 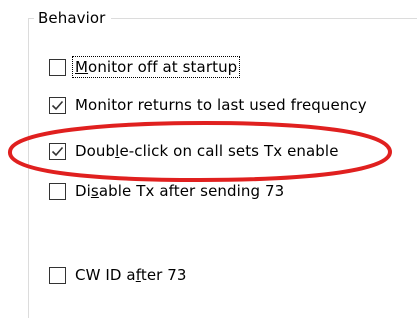 I want to click on disable-tx-after-sending-73-checkbox: Disable Tx after sending 73, so click(x=166, y=191).